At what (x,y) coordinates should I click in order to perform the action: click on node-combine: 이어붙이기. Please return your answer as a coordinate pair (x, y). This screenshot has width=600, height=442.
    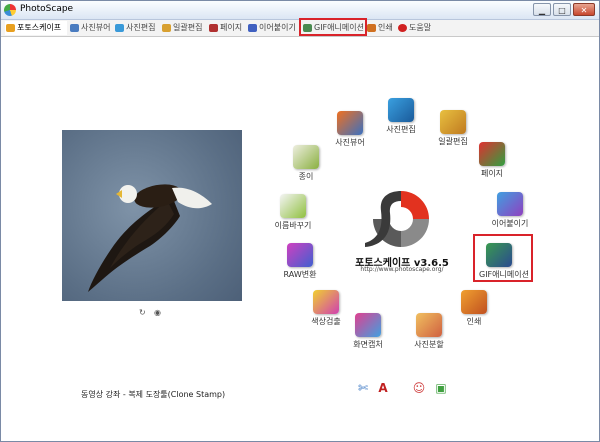
    Looking at the image, I should click on (510, 210).